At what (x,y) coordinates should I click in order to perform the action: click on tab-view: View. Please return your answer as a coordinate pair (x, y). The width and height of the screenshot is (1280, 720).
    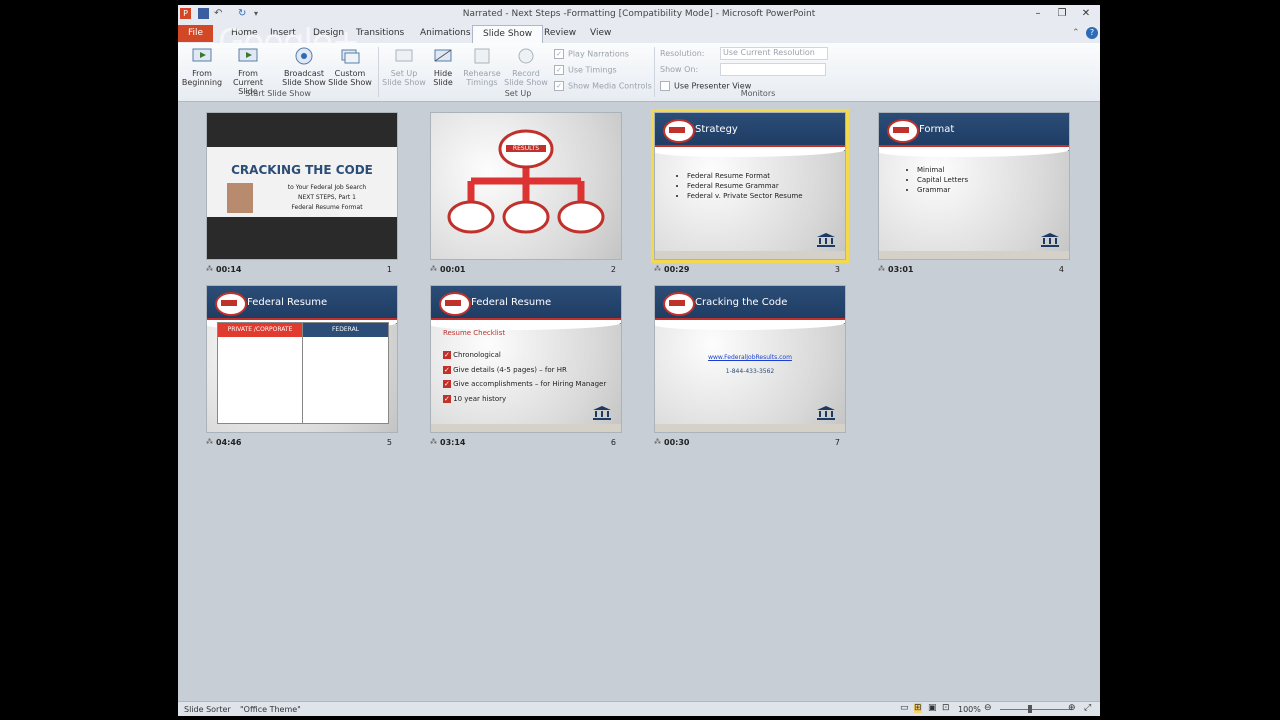
    Looking at the image, I should click on (600, 33).